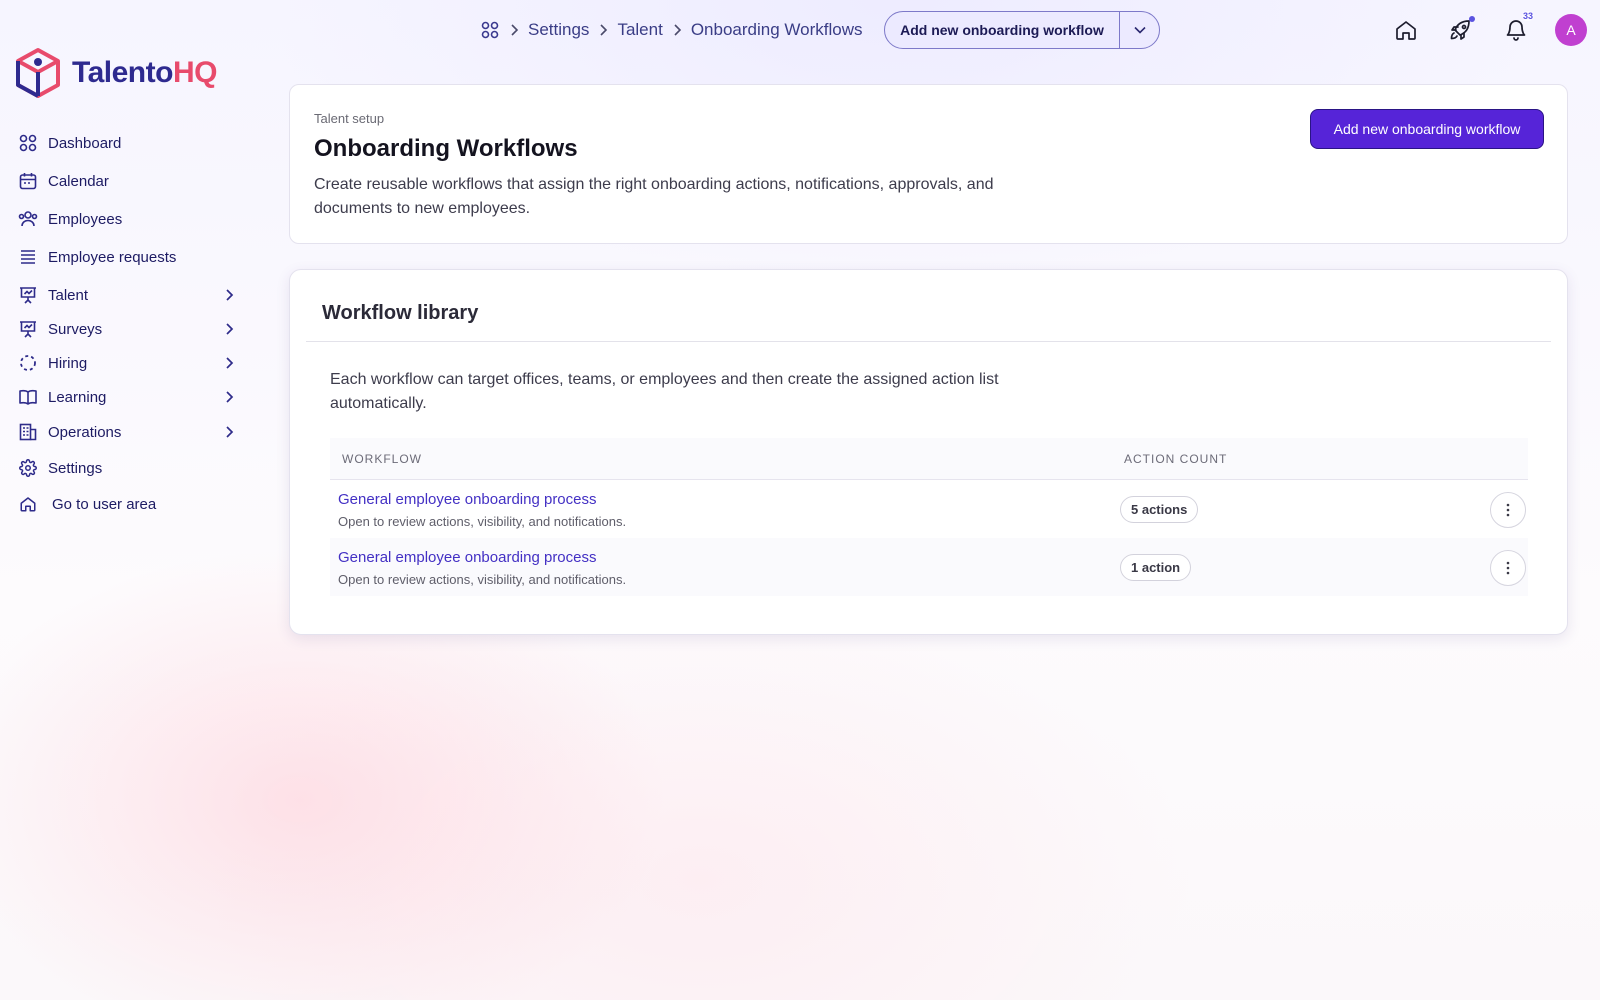 The image size is (1600, 1000). What do you see at coordinates (133, 295) in the screenshot?
I see `sidebar-item-talent: Talent` at bounding box center [133, 295].